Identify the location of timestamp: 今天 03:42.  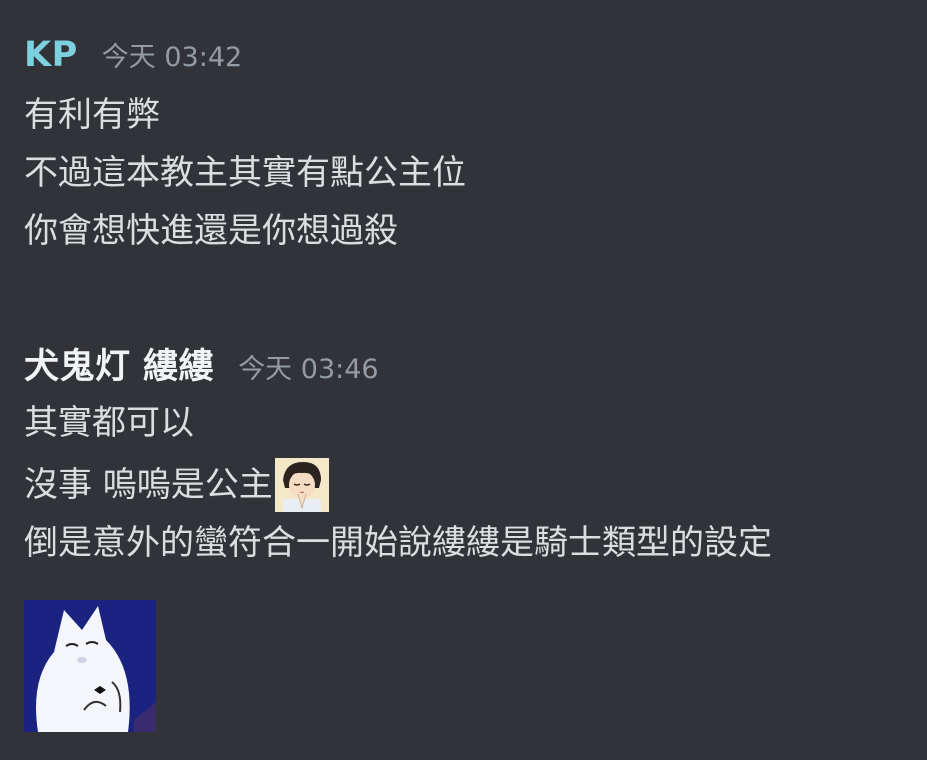
(172, 58).